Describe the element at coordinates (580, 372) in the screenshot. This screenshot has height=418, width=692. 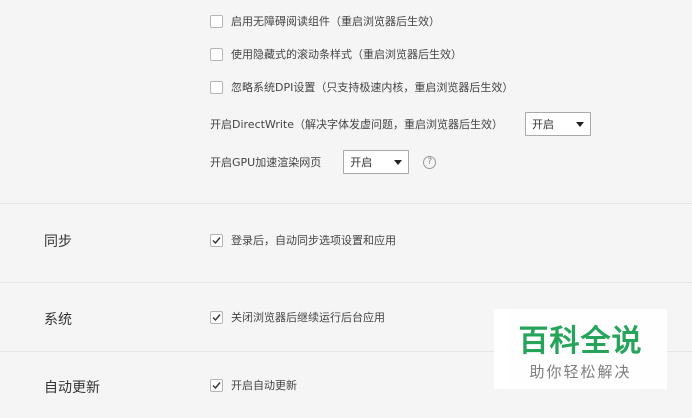
I see `watermark-subtitle: 助你轻松解决` at that location.